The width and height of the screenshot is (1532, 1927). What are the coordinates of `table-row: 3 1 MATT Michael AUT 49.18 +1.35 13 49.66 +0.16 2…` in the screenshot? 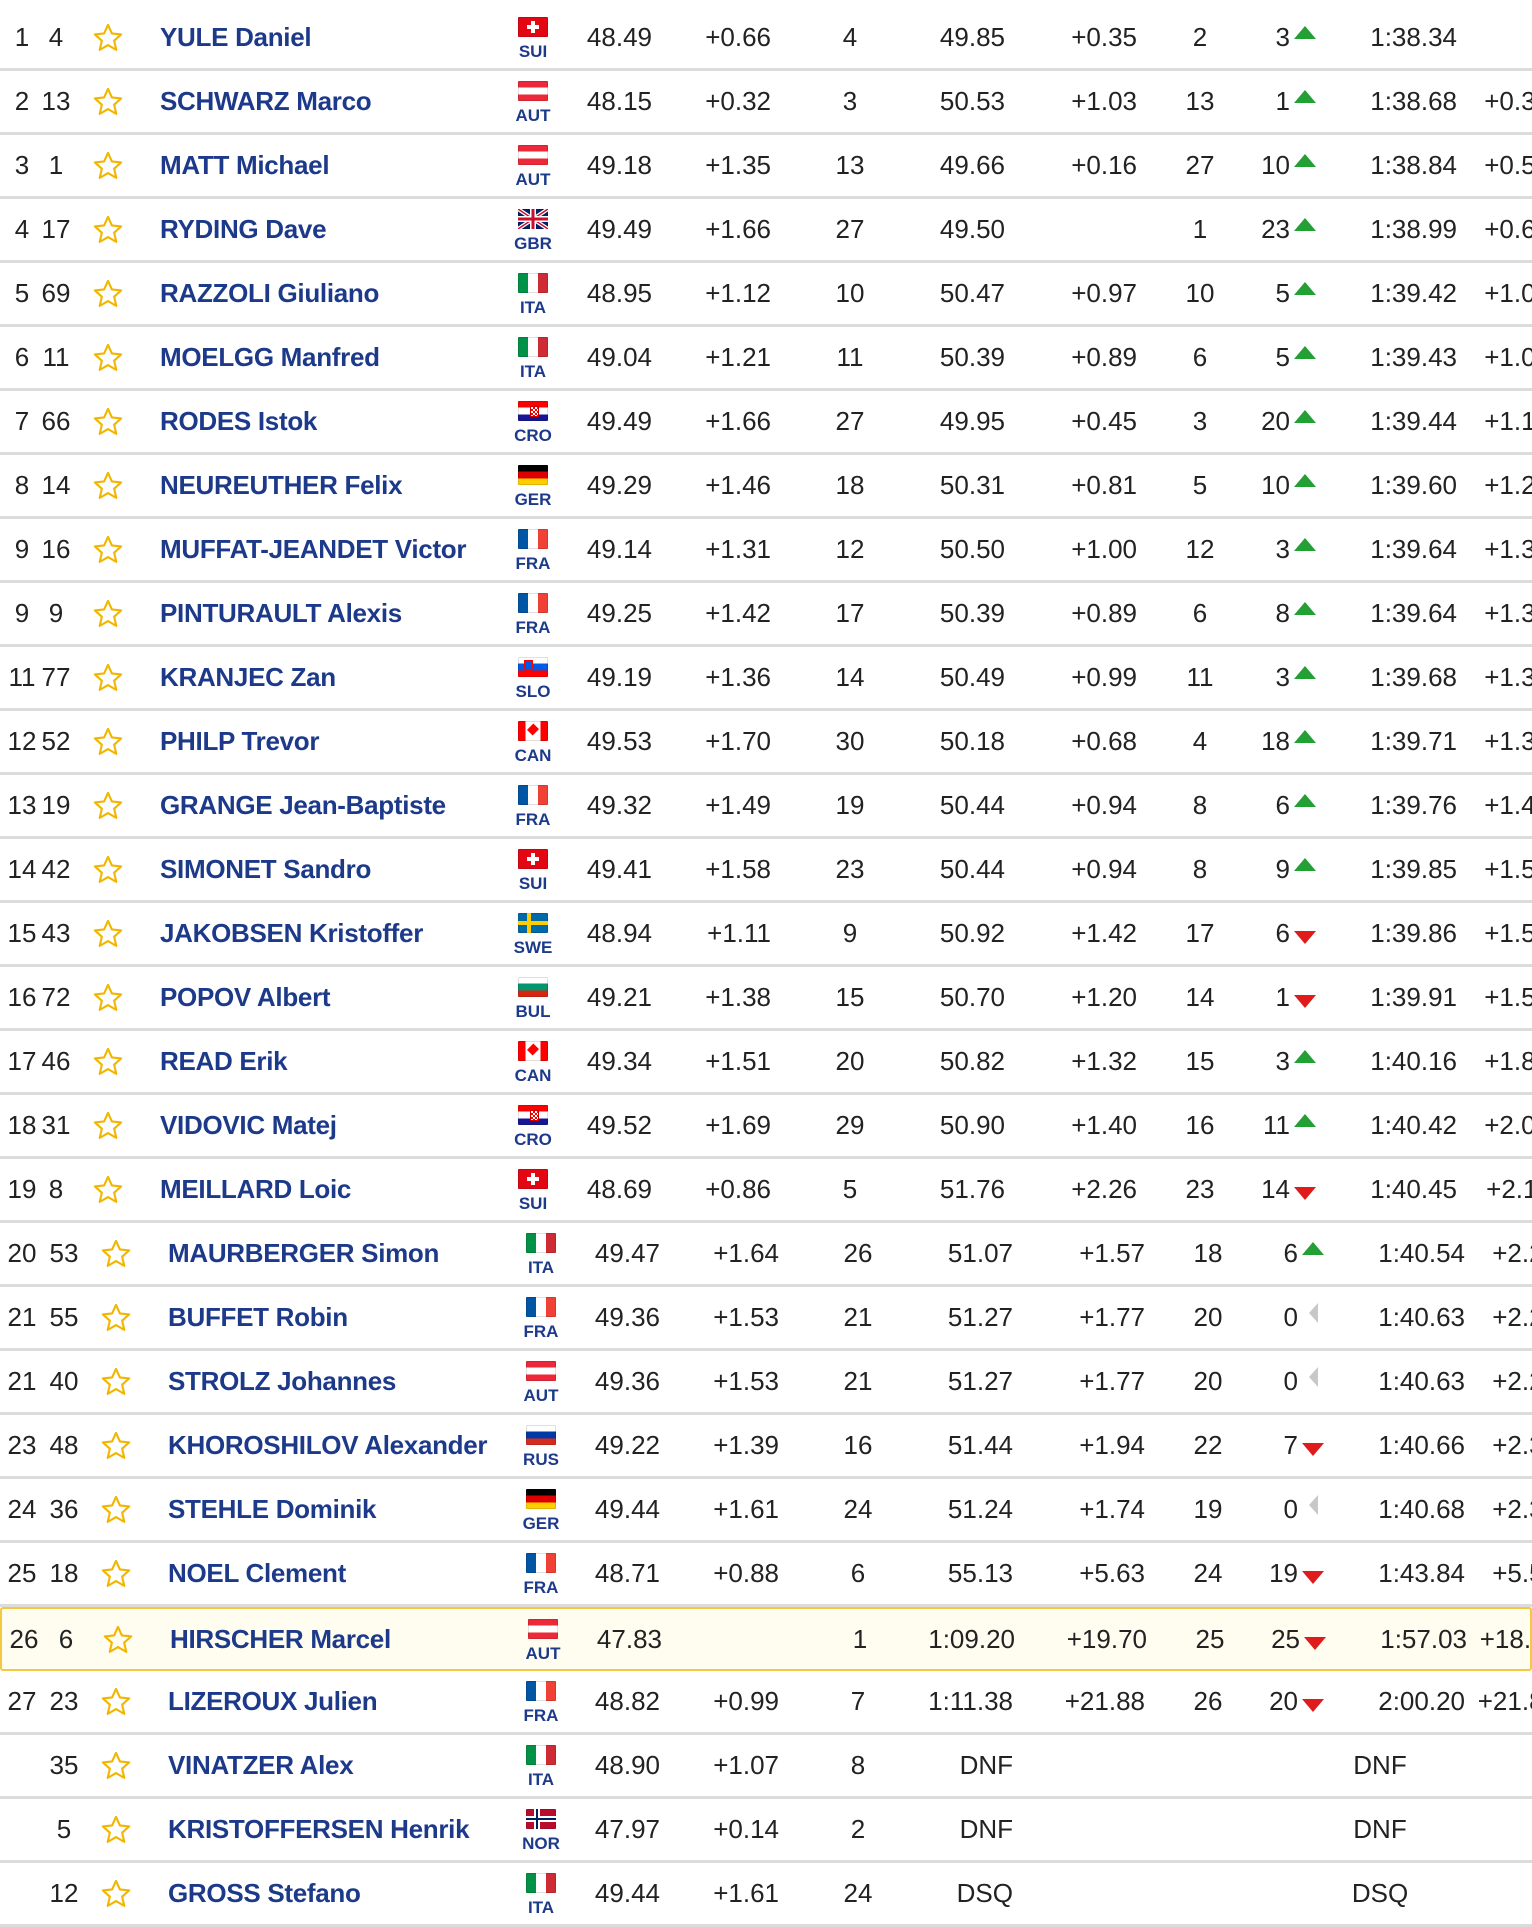 It's located at (766, 167).